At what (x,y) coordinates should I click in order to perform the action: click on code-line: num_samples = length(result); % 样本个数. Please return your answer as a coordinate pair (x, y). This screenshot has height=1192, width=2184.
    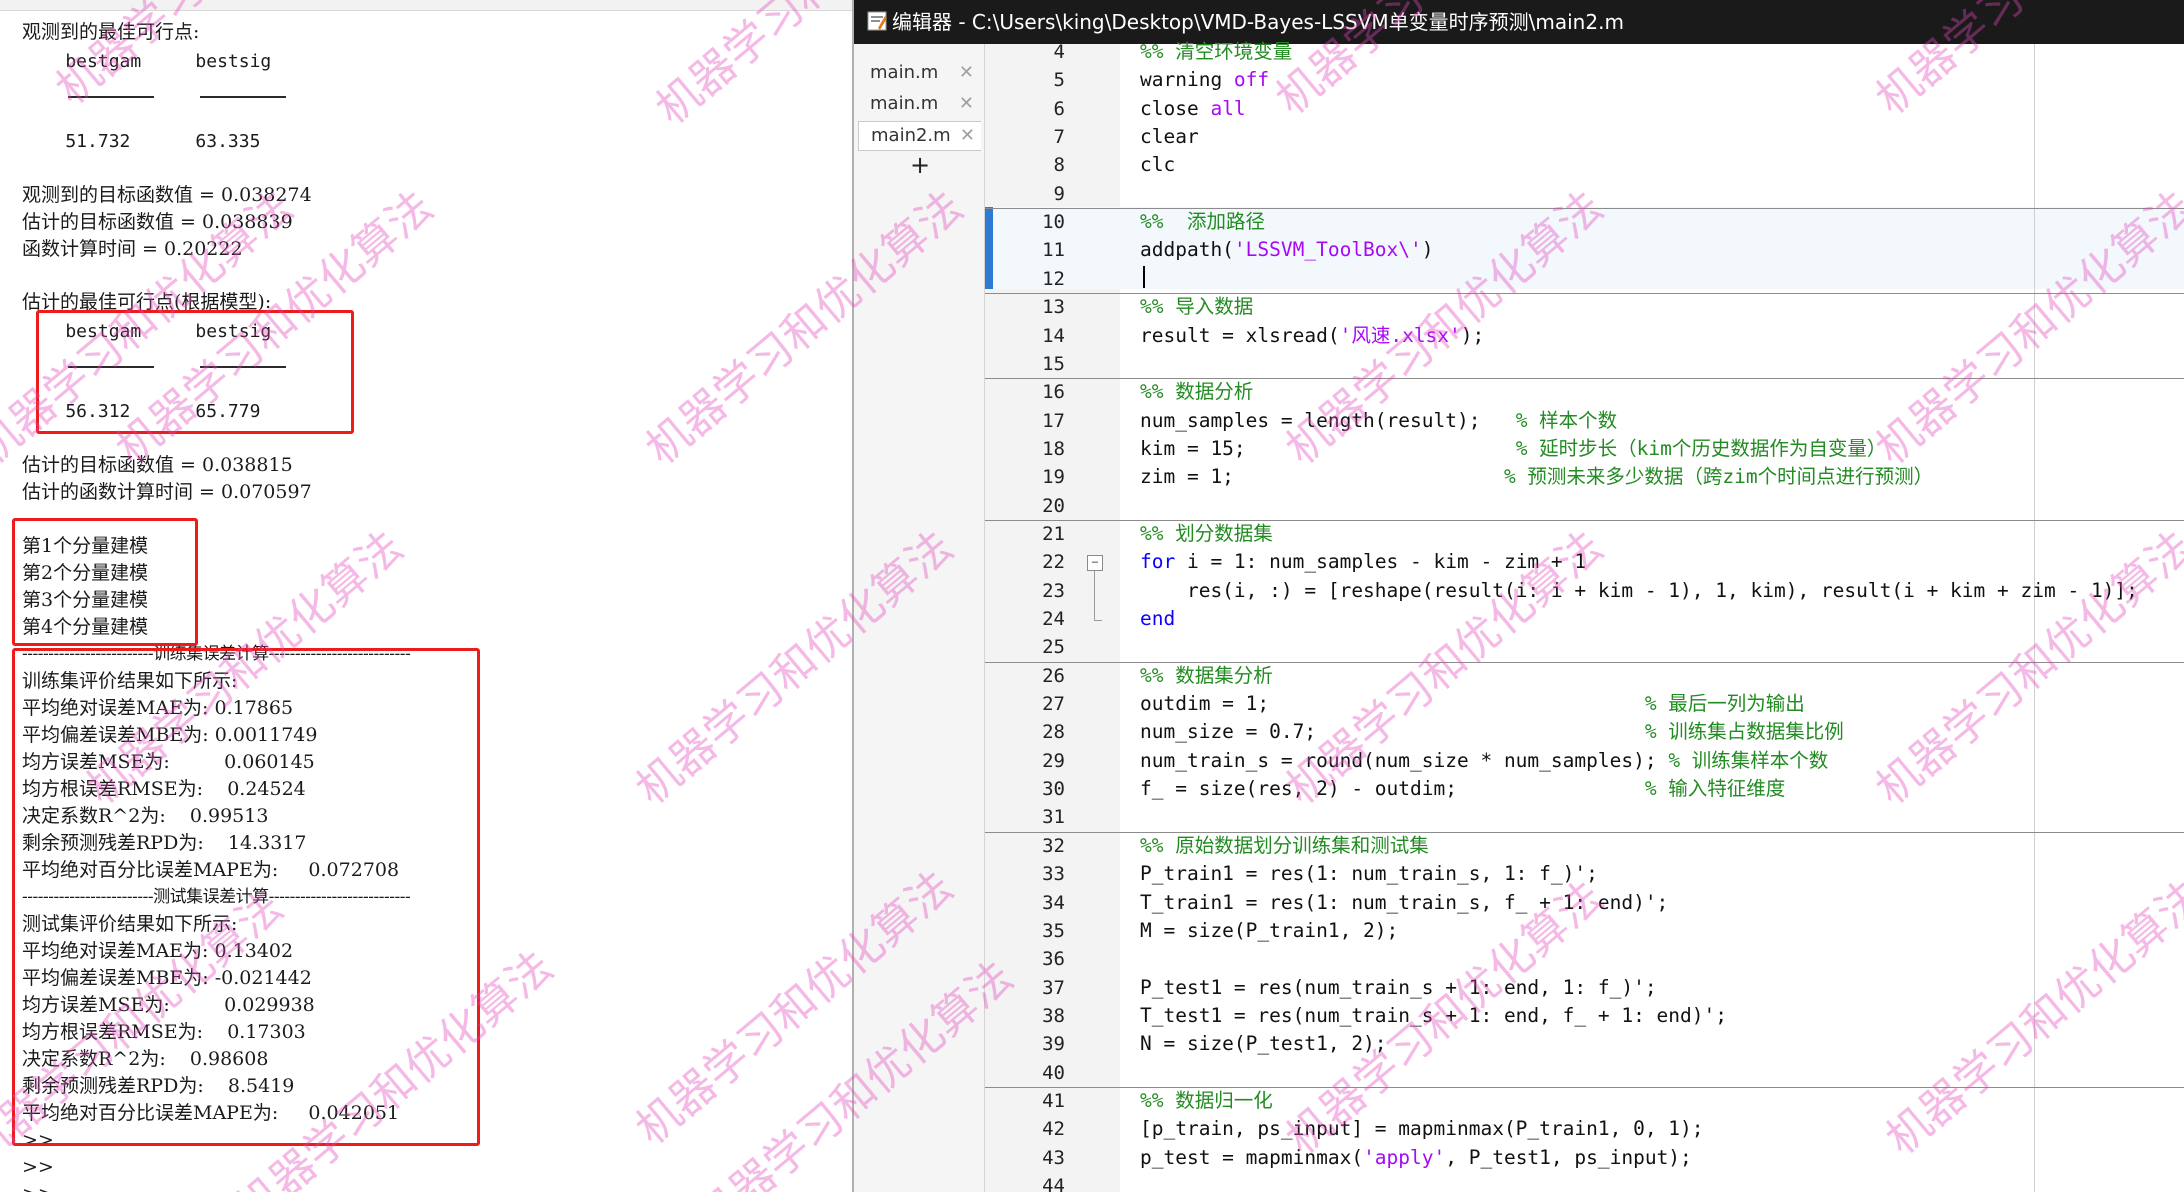
    Looking at the image, I should click on (1378, 421).